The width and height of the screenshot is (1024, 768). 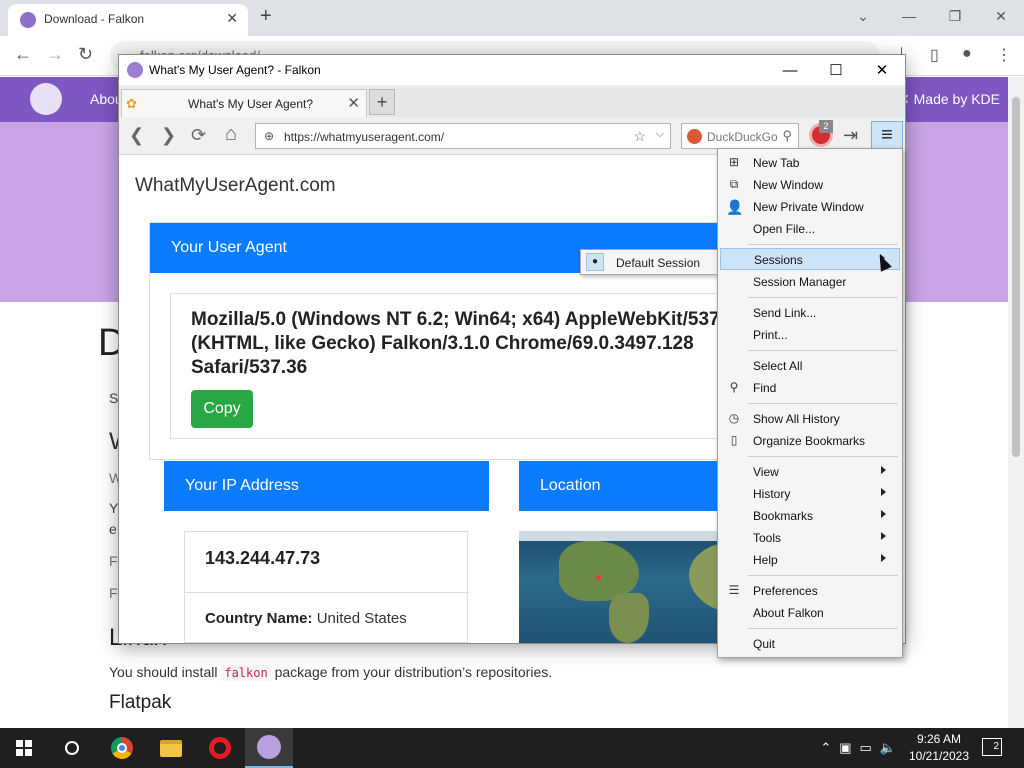 I want to click on menu-item-history: History, so click(x=810, y=494).